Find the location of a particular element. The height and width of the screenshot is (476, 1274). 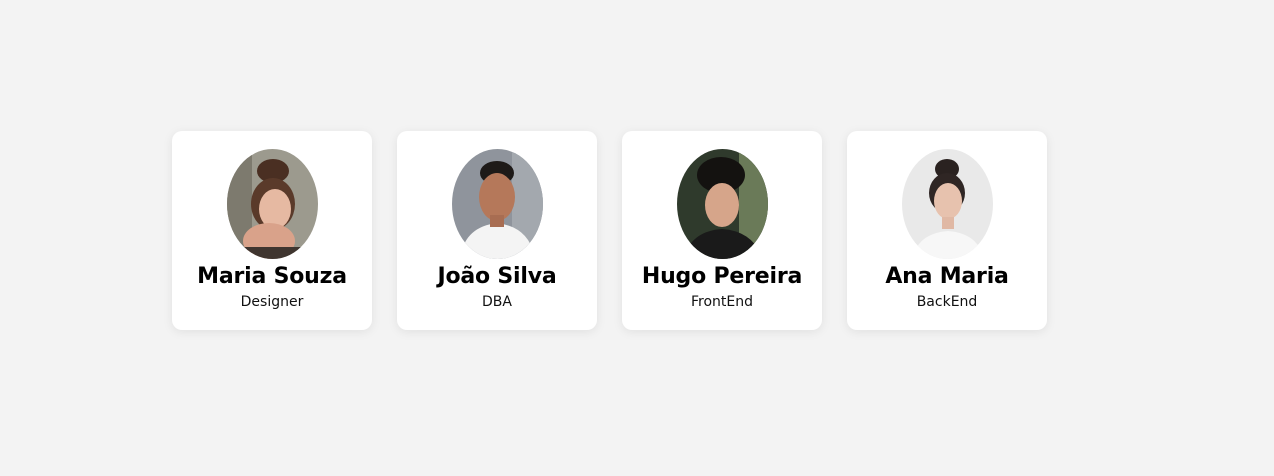

person-role: Designer is located at coordinates (272, 302).